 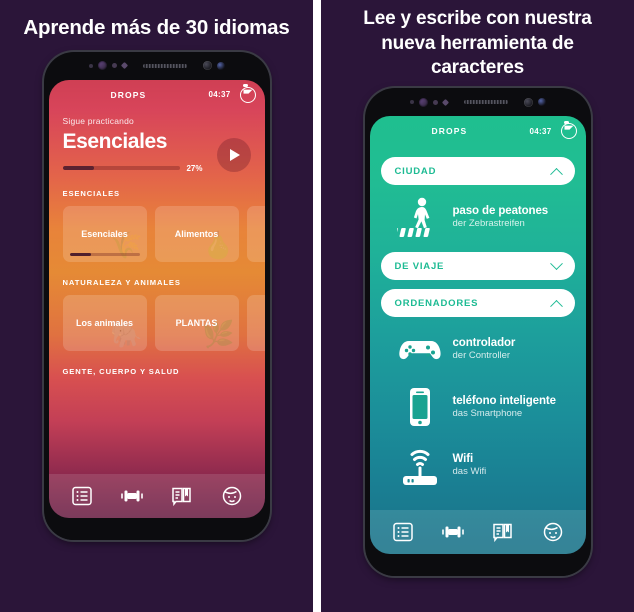 I want to click on word-list-item: paso de peatones der Zebrastreifen, so click(x=478, y=214).